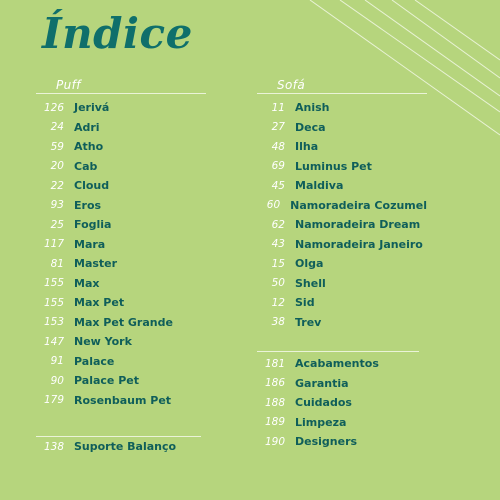 The image size is (500, 500). Describe the element at coordinates (278, 107) in the screenshot. I see `page-number: 11` at that location.